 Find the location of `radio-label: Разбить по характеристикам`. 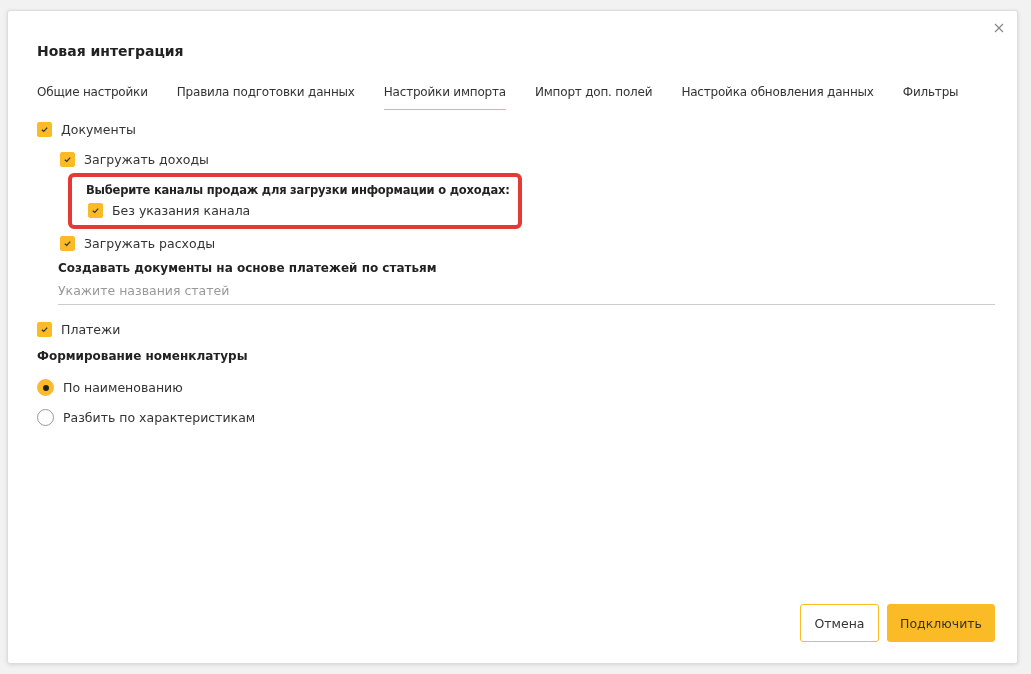

radio-label: Разбить по характеристикам is located at coordinates (159, 417).